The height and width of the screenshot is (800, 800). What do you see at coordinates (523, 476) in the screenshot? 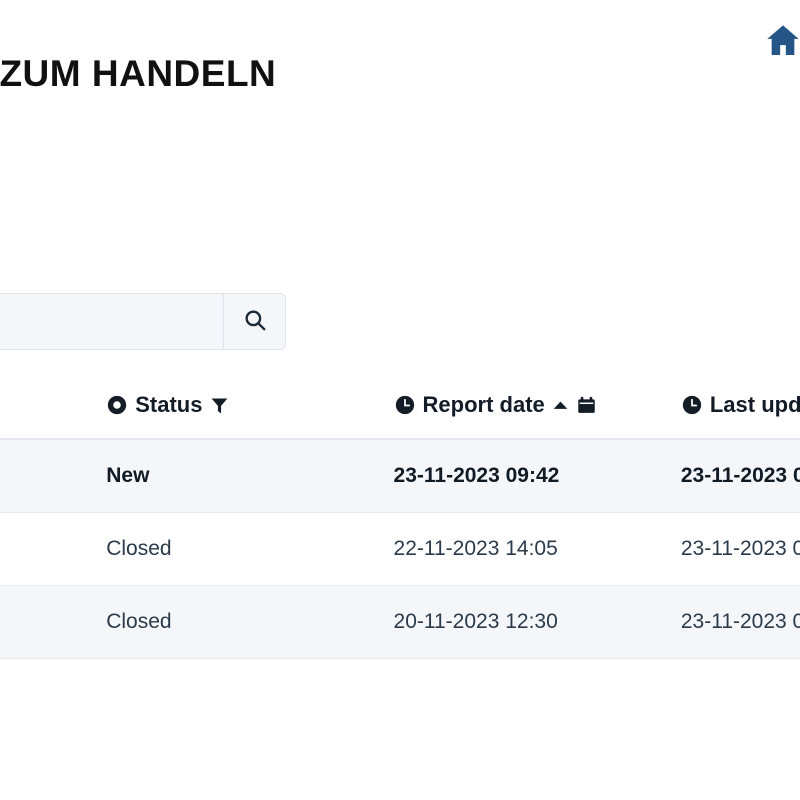
I see `cell-report-date: 23-11-2023 09:42` at bounding box center [523, 476].